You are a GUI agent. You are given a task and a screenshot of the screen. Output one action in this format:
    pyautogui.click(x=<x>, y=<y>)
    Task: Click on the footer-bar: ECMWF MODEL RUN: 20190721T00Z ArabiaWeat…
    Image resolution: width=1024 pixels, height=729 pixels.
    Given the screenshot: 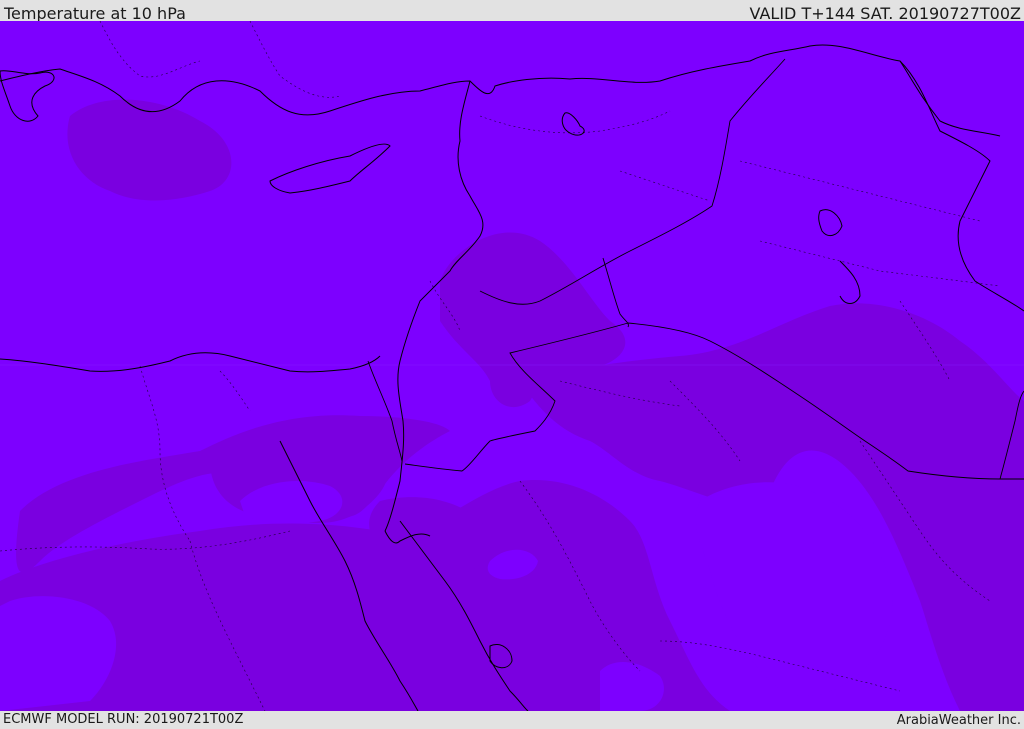 What is the action you would take?
    pyautogui.click(x=512, y=720)
    